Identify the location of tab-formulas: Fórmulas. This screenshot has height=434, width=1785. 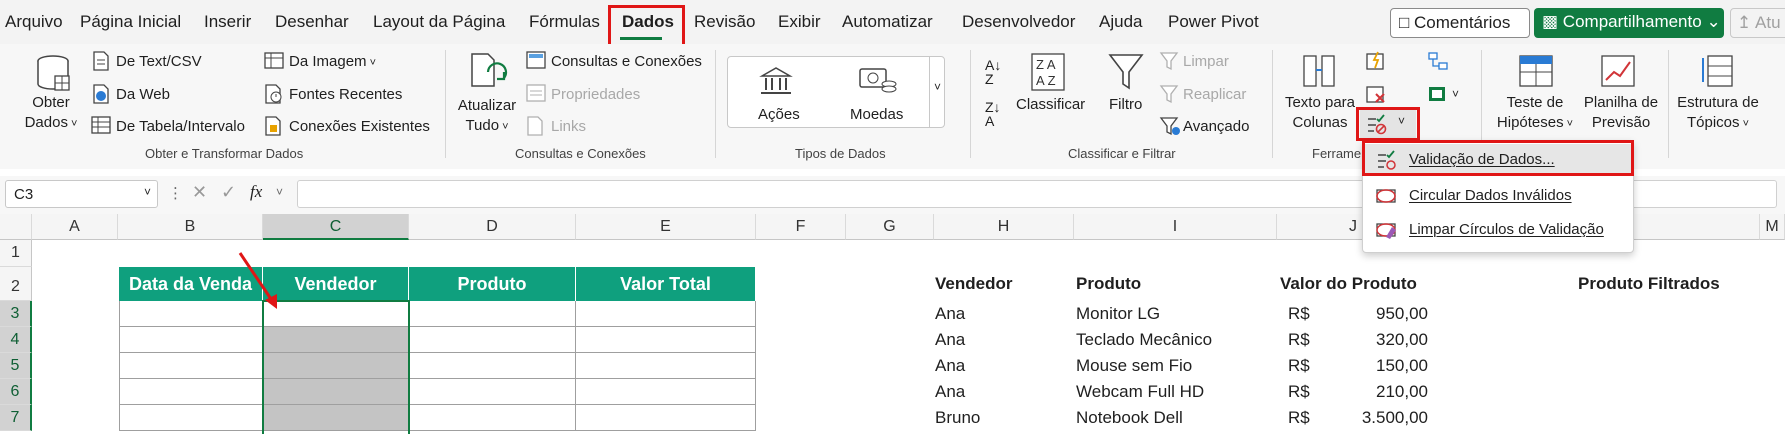
(564, 22).